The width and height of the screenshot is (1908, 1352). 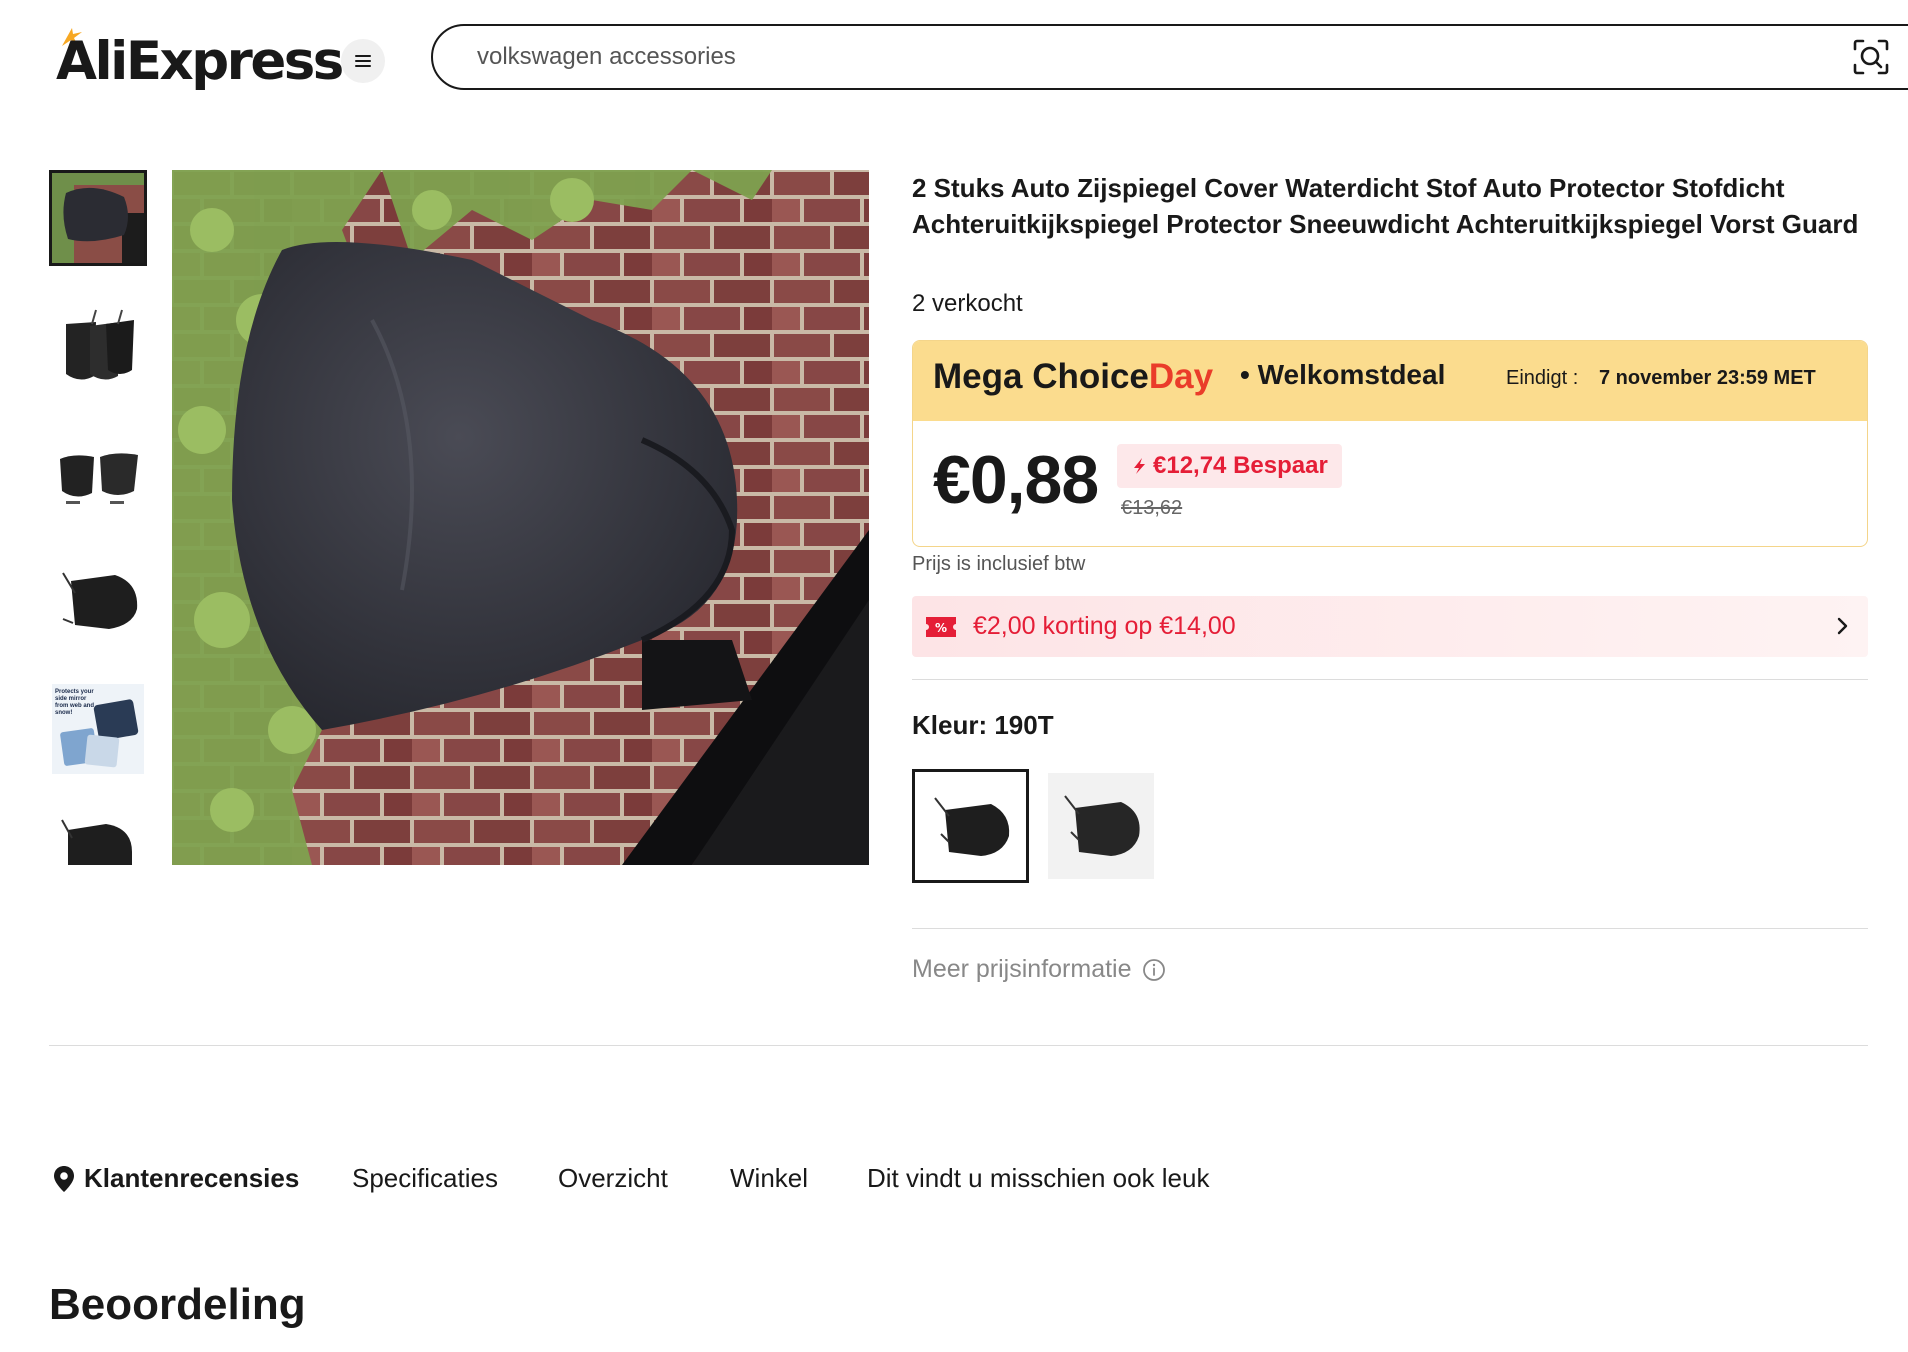 I want to click on aliexpress-logo: AliExpress, so click(x=200, y=61).